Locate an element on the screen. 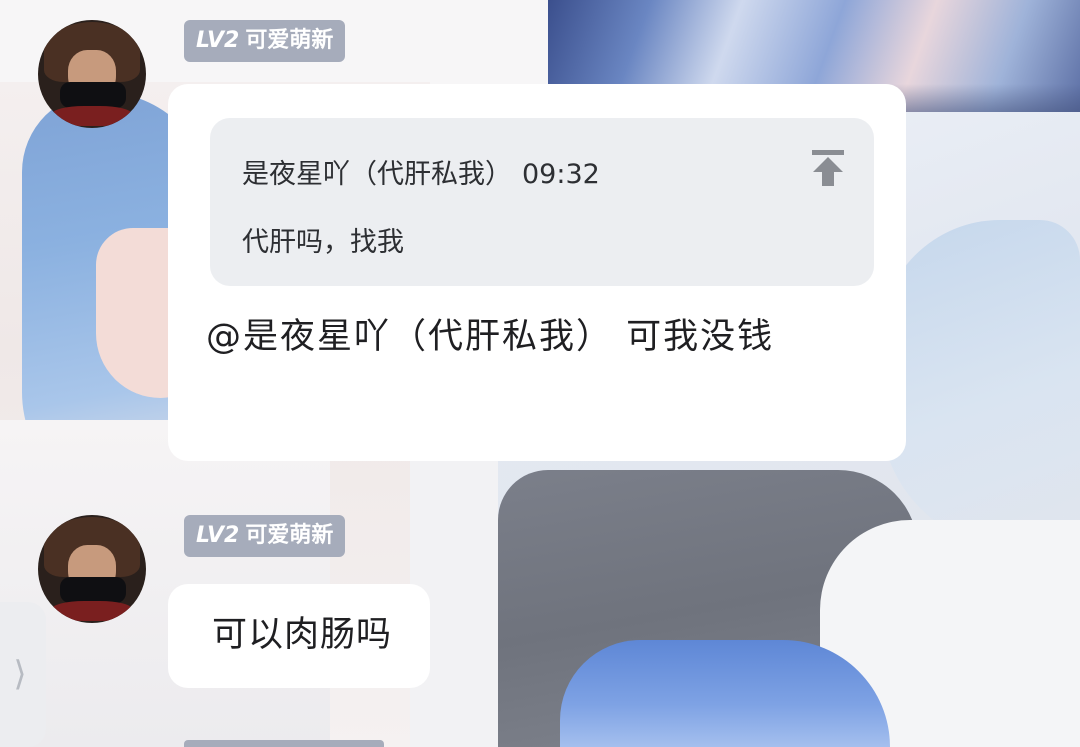 The image size is (1080, 747). background-blue-hair-bottom is located at coordinates (725, 693).